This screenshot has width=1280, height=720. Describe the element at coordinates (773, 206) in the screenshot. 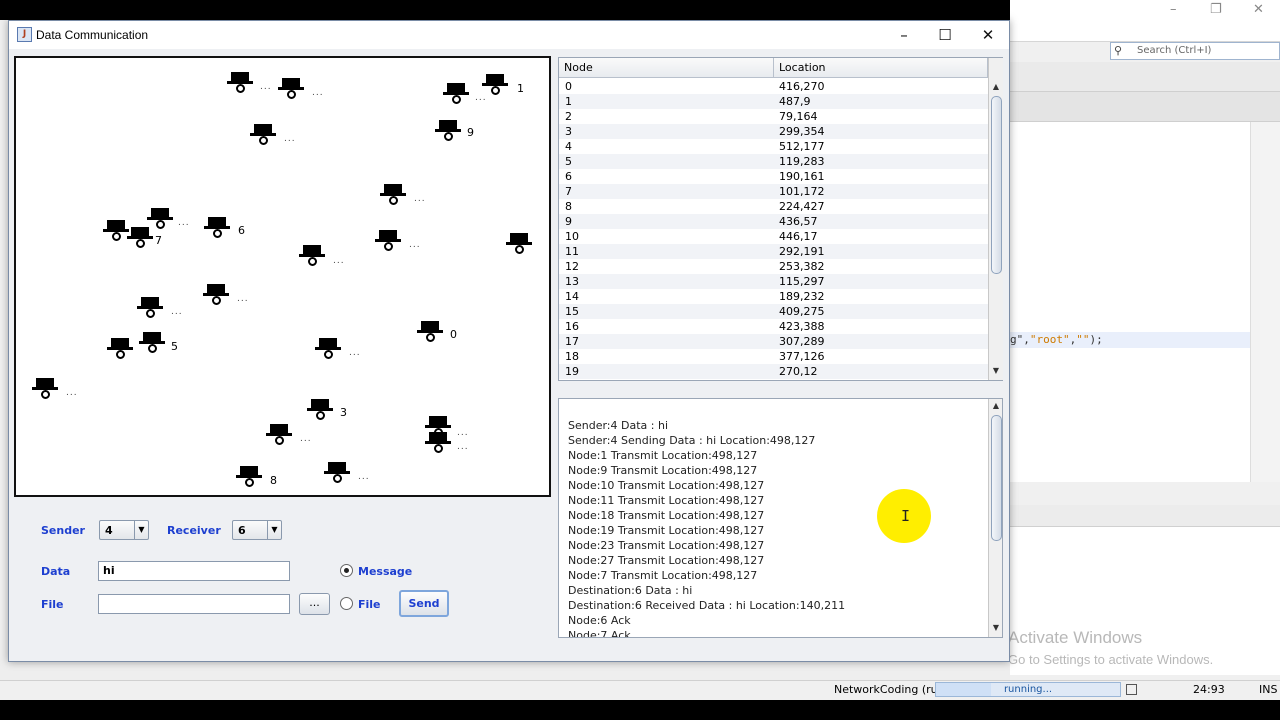

I see `table-row: 8 224,427` at that location.